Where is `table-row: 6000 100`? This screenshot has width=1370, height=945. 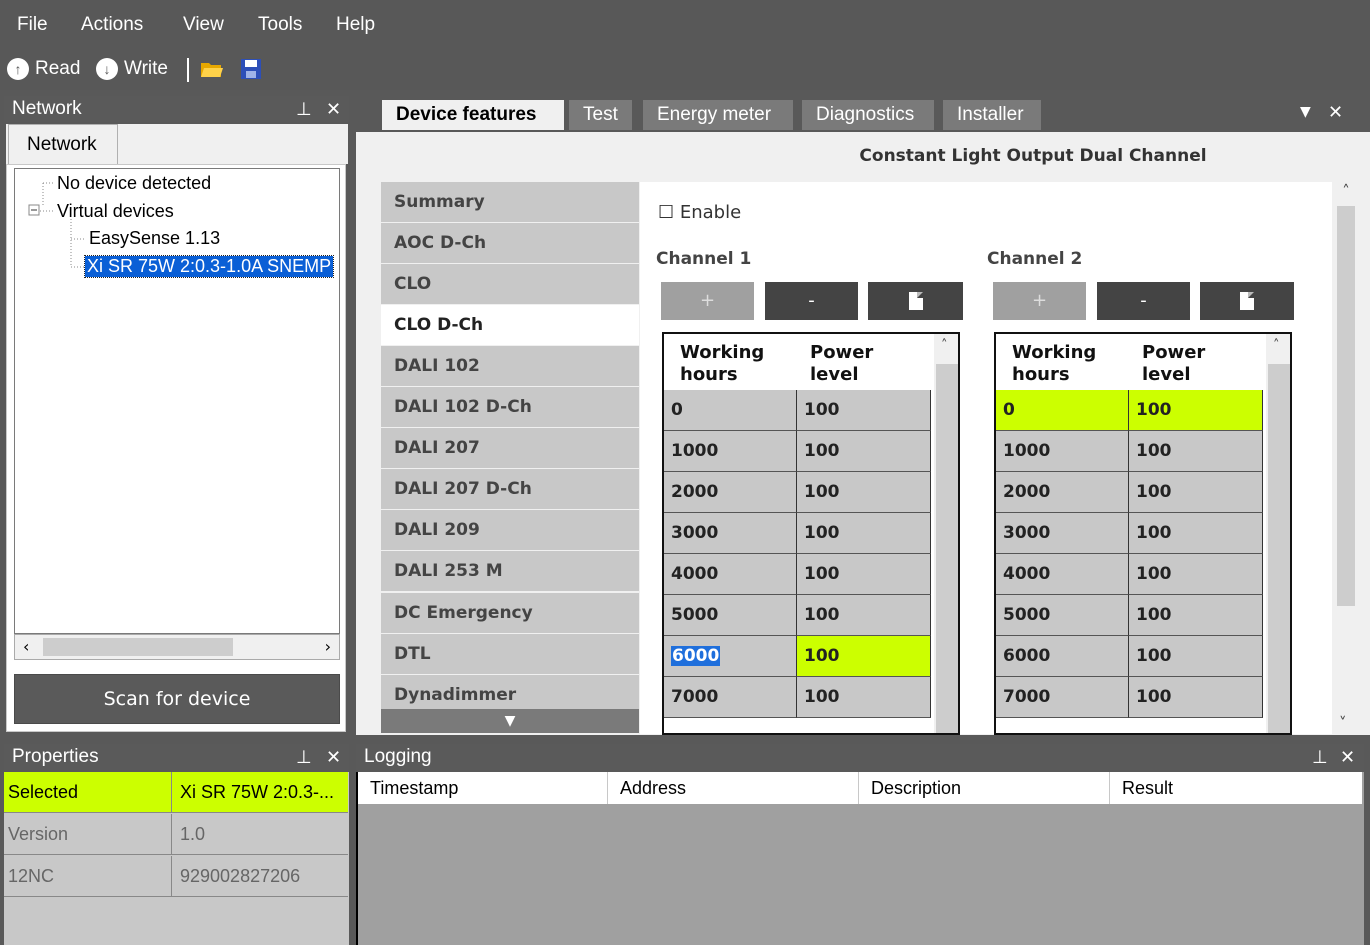 table-row: 6000 100 is located at coordinates (1131, 656).